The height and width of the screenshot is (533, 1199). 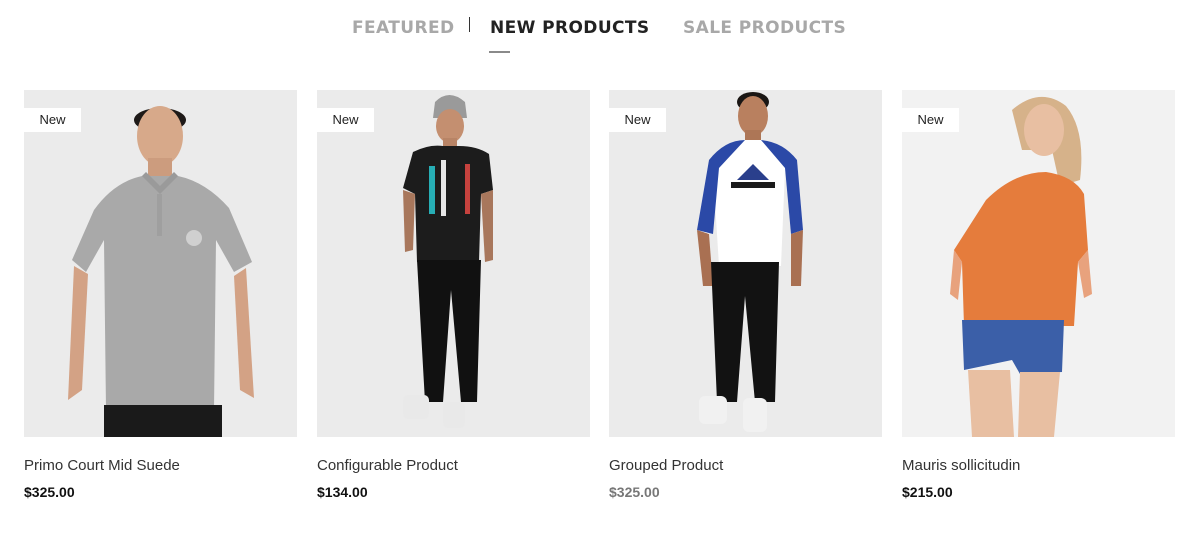 I want to click on product-tabs: FEATURED NEW PRODUCTS SALE PRODUCTS, so click(x=599, y=30).